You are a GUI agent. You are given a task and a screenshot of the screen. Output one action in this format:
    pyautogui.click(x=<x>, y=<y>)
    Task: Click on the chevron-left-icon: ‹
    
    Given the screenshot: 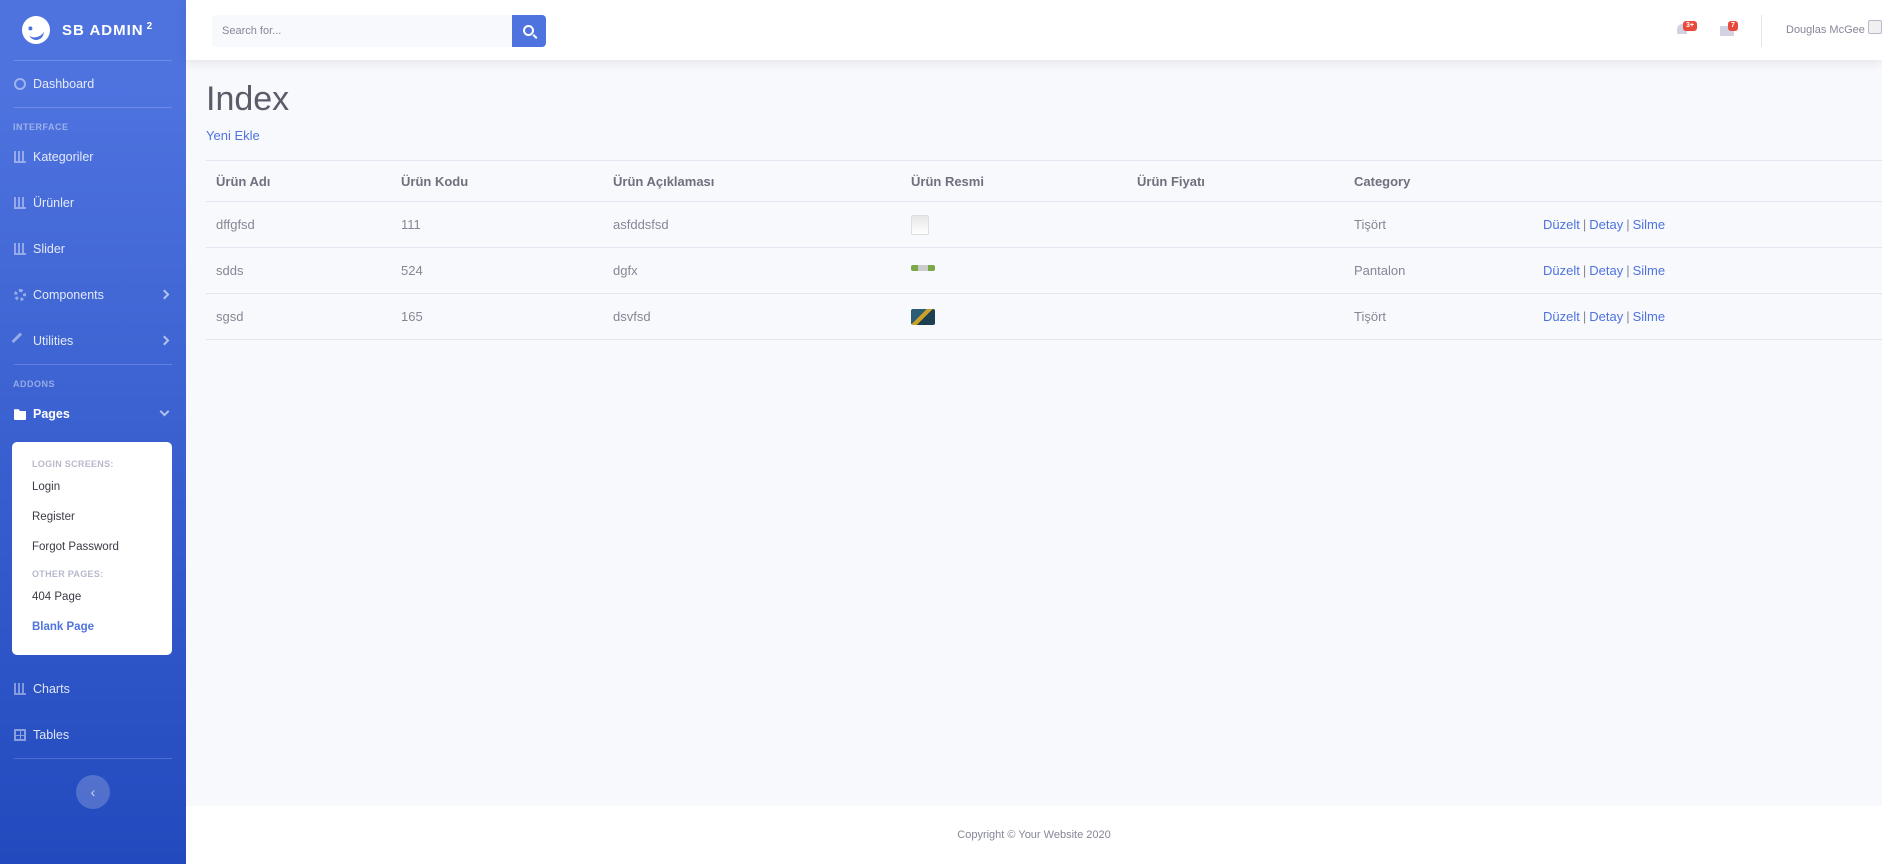 What is the action you would take?
    pyautogui.click(x=93, y=792)
    